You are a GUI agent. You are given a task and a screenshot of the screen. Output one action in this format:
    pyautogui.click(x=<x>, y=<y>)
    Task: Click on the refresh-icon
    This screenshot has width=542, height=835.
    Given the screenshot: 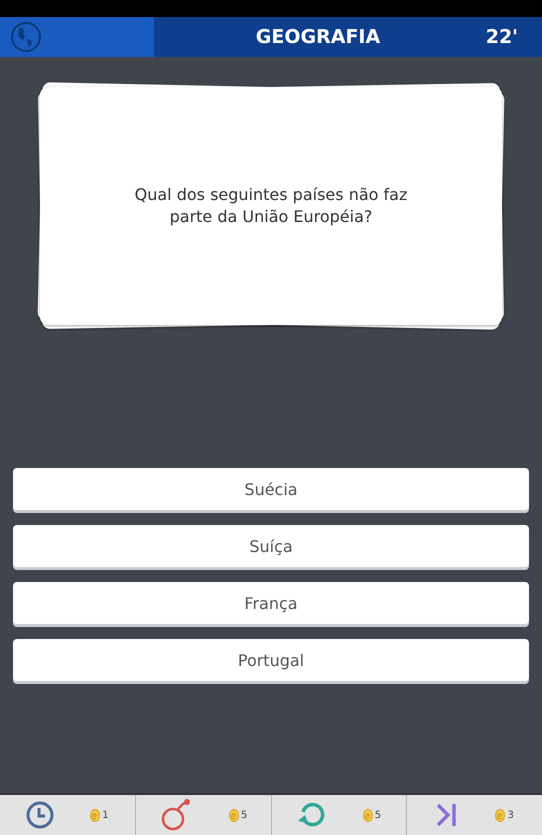 What is the action you would take?
    pyautogui.click(x=311, y=815)
    